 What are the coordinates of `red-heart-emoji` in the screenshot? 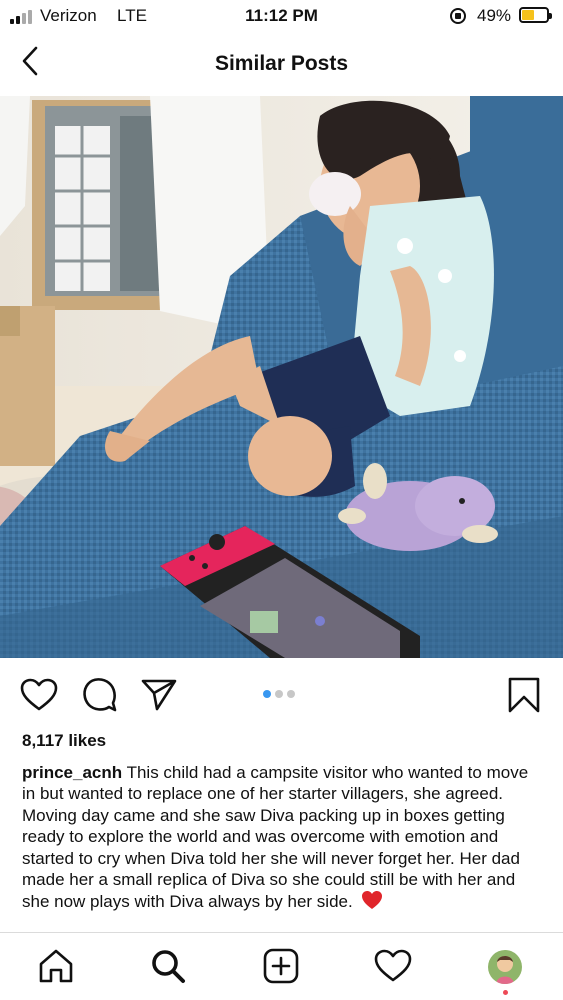 It's located at (372, 902).